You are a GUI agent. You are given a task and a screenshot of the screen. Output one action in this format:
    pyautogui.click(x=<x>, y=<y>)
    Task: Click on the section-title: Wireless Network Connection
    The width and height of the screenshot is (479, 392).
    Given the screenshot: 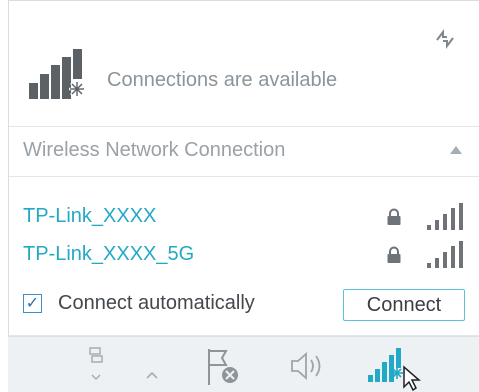 What is the action you would take?
    pyautogui.click(x=154, y=150)
    